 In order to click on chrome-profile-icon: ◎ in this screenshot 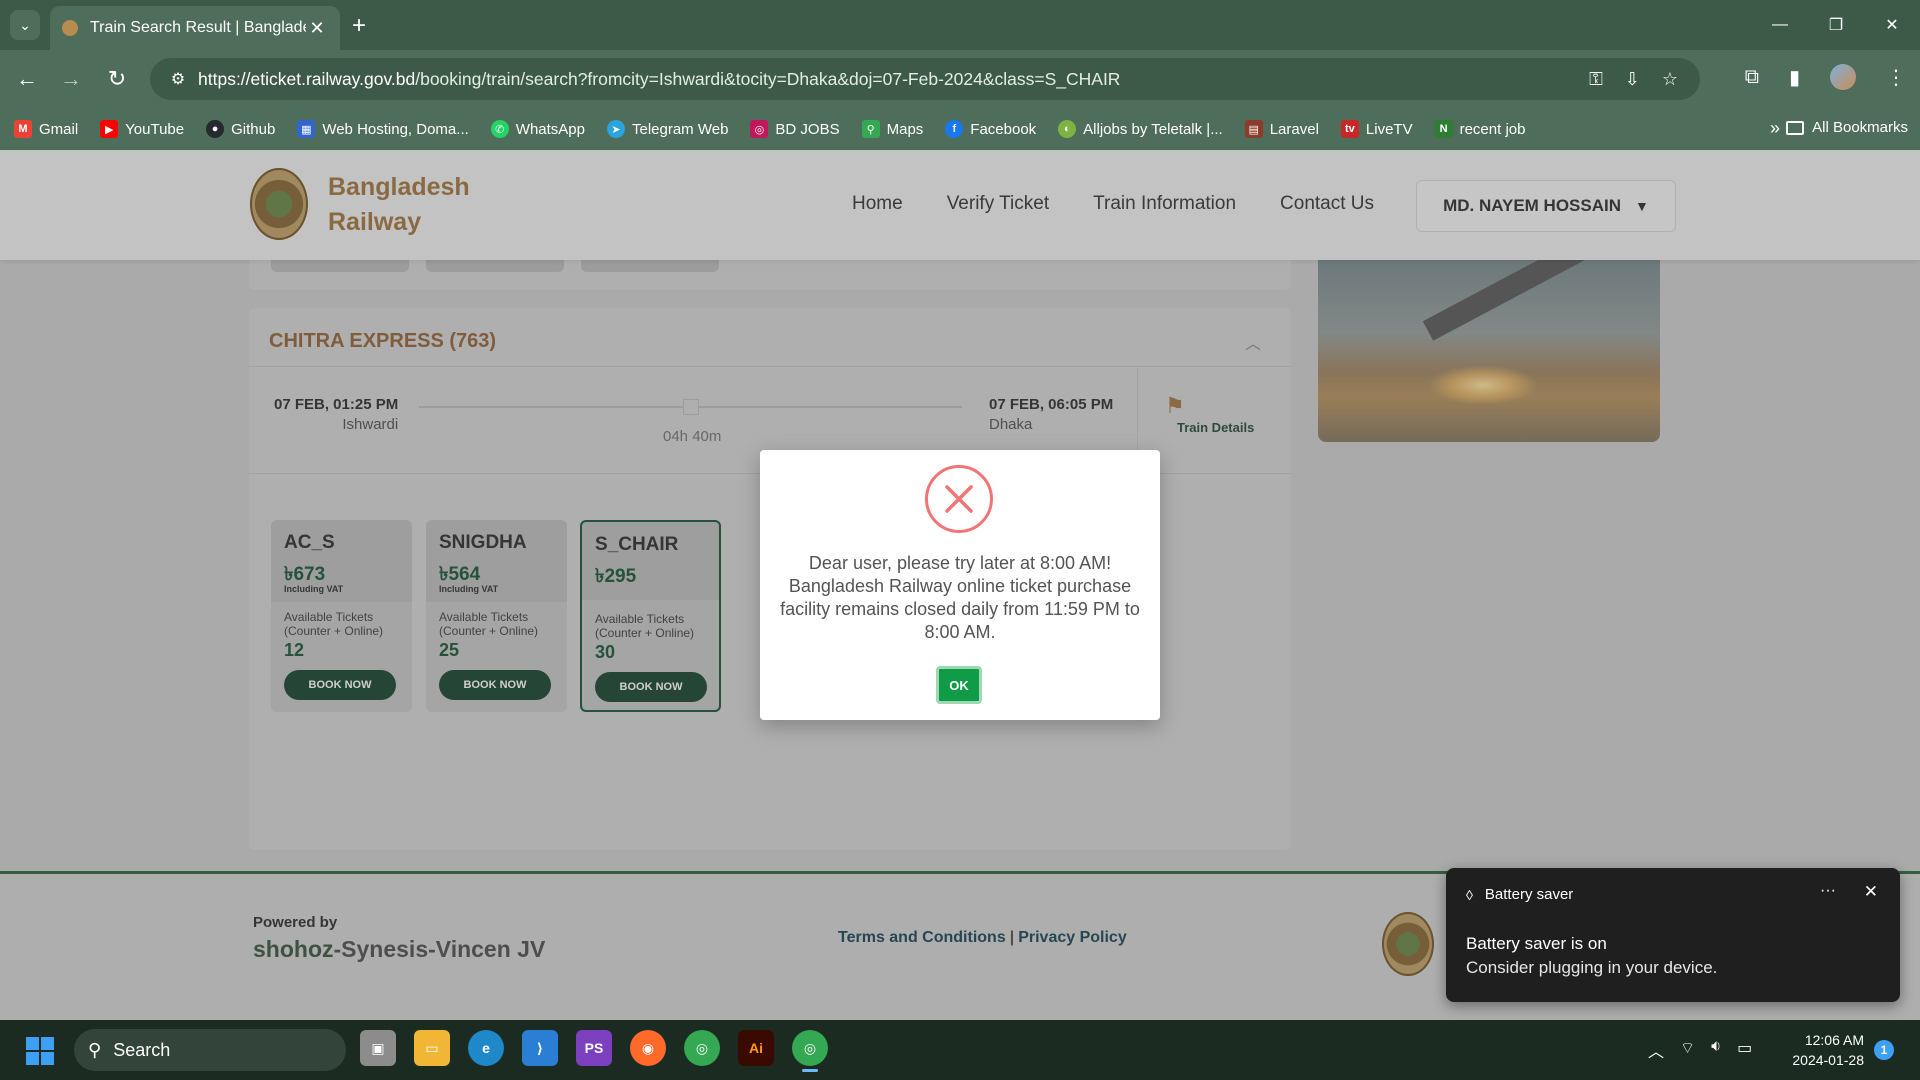, I will do `click(810, 1051)`.